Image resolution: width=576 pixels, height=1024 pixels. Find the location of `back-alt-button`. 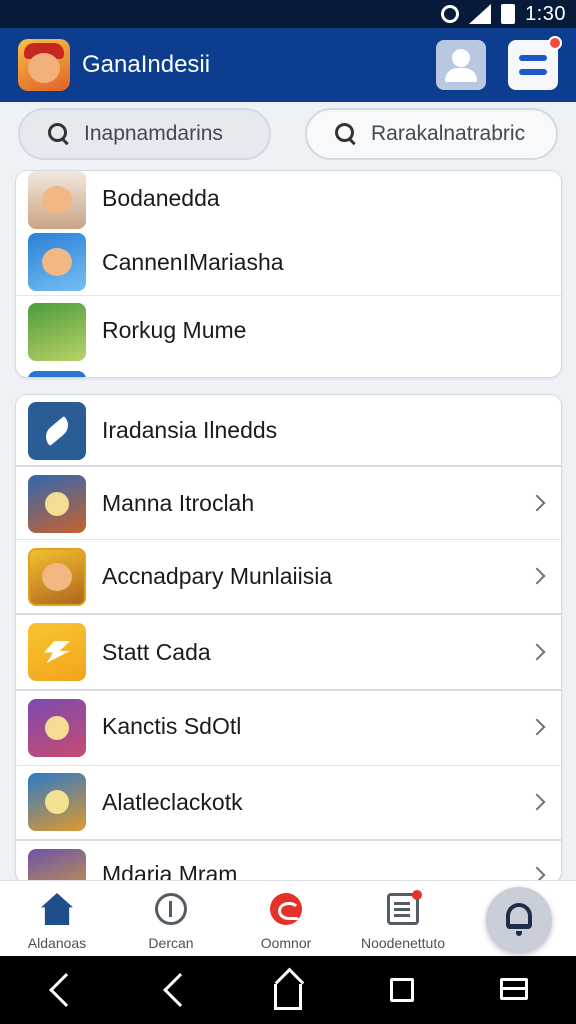

back-alt-button is located at coordinates (178, 990).